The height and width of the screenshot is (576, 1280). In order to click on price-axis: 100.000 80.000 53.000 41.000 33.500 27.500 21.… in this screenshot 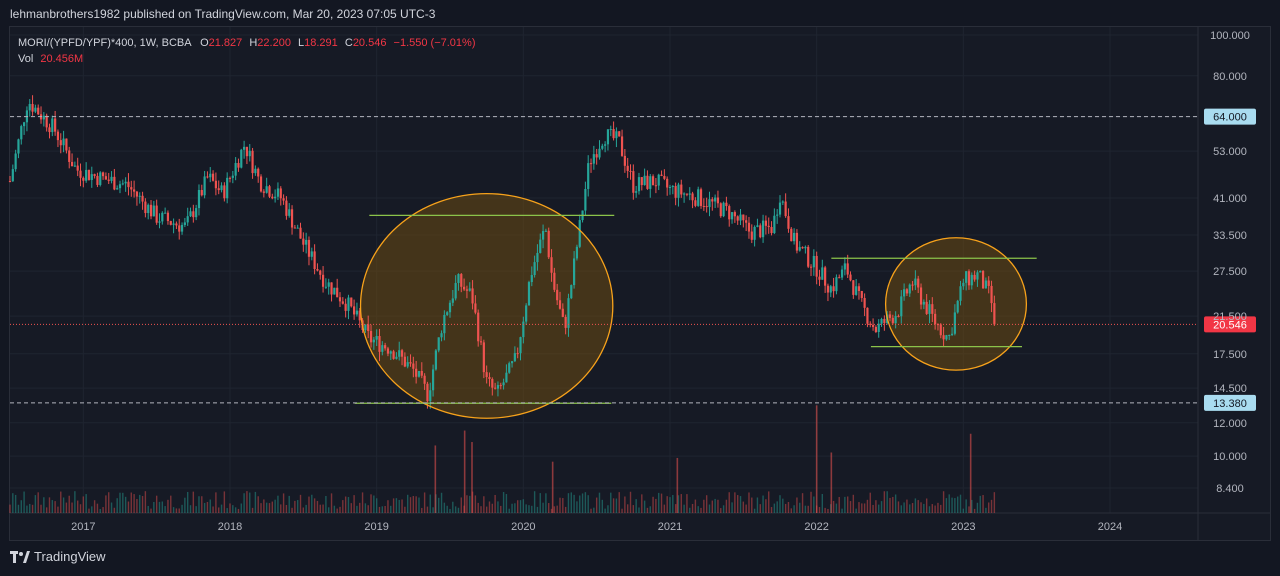, I will do `click(1230, 262)`.